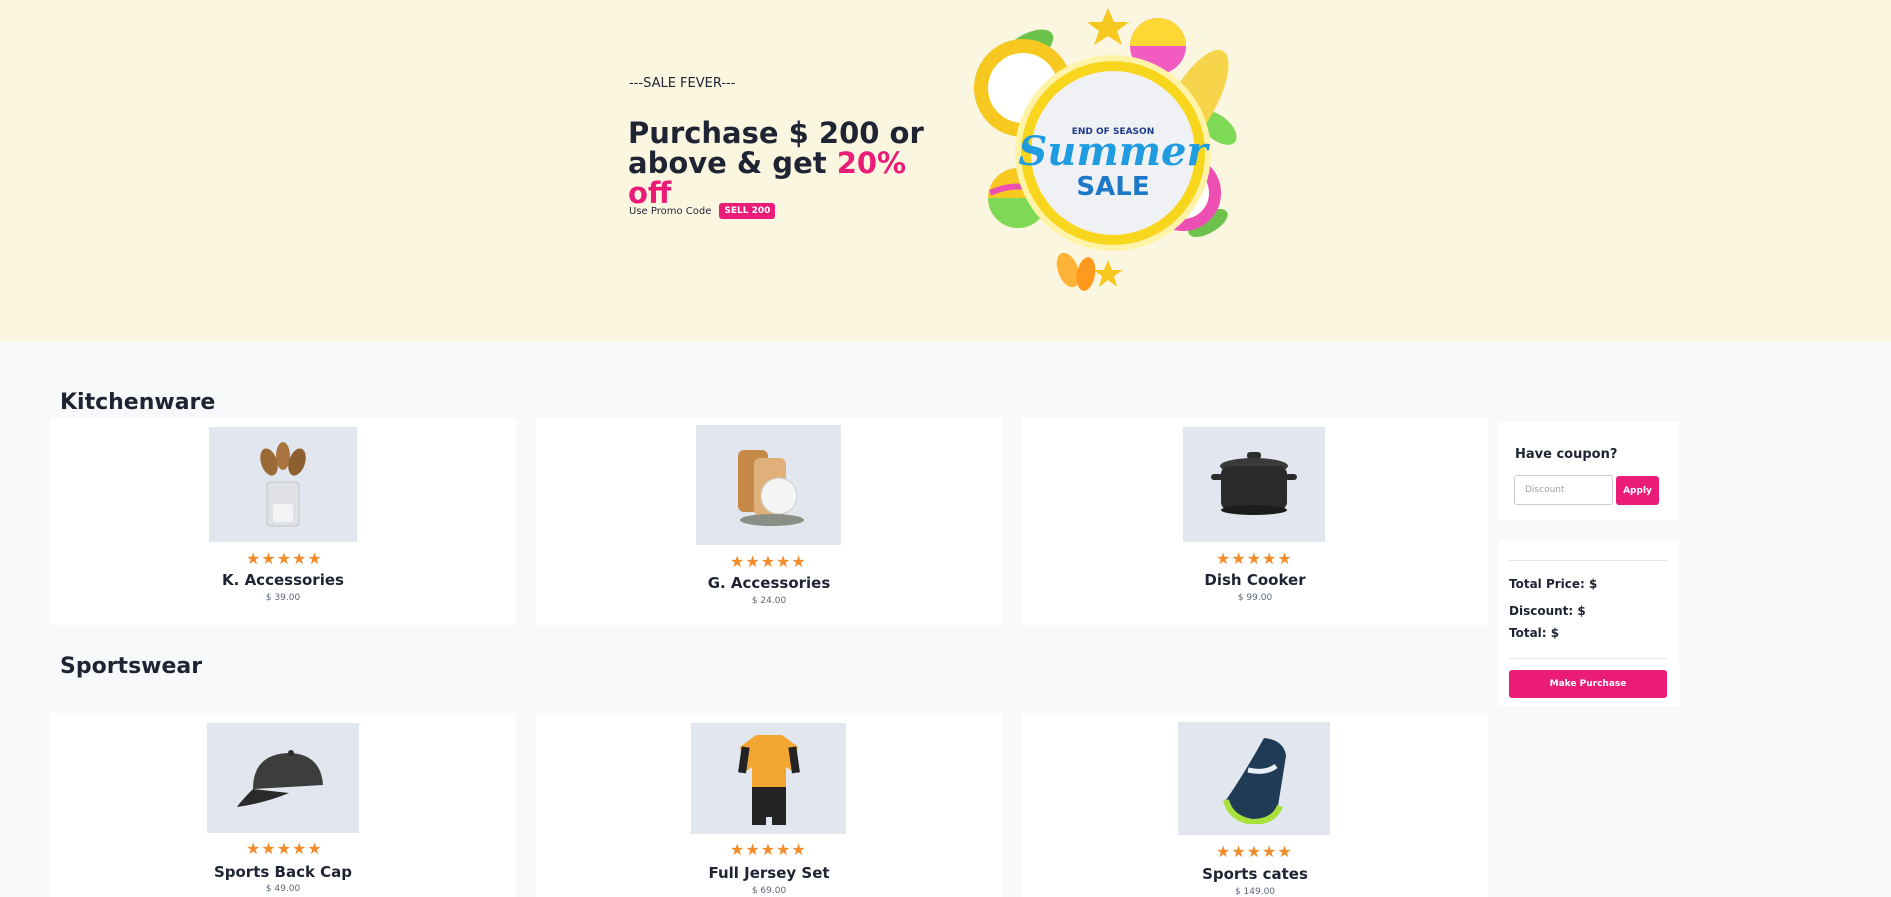 The image size is (1891, 897). I want to click on wooden-utensils-icon, so click(283, 483).